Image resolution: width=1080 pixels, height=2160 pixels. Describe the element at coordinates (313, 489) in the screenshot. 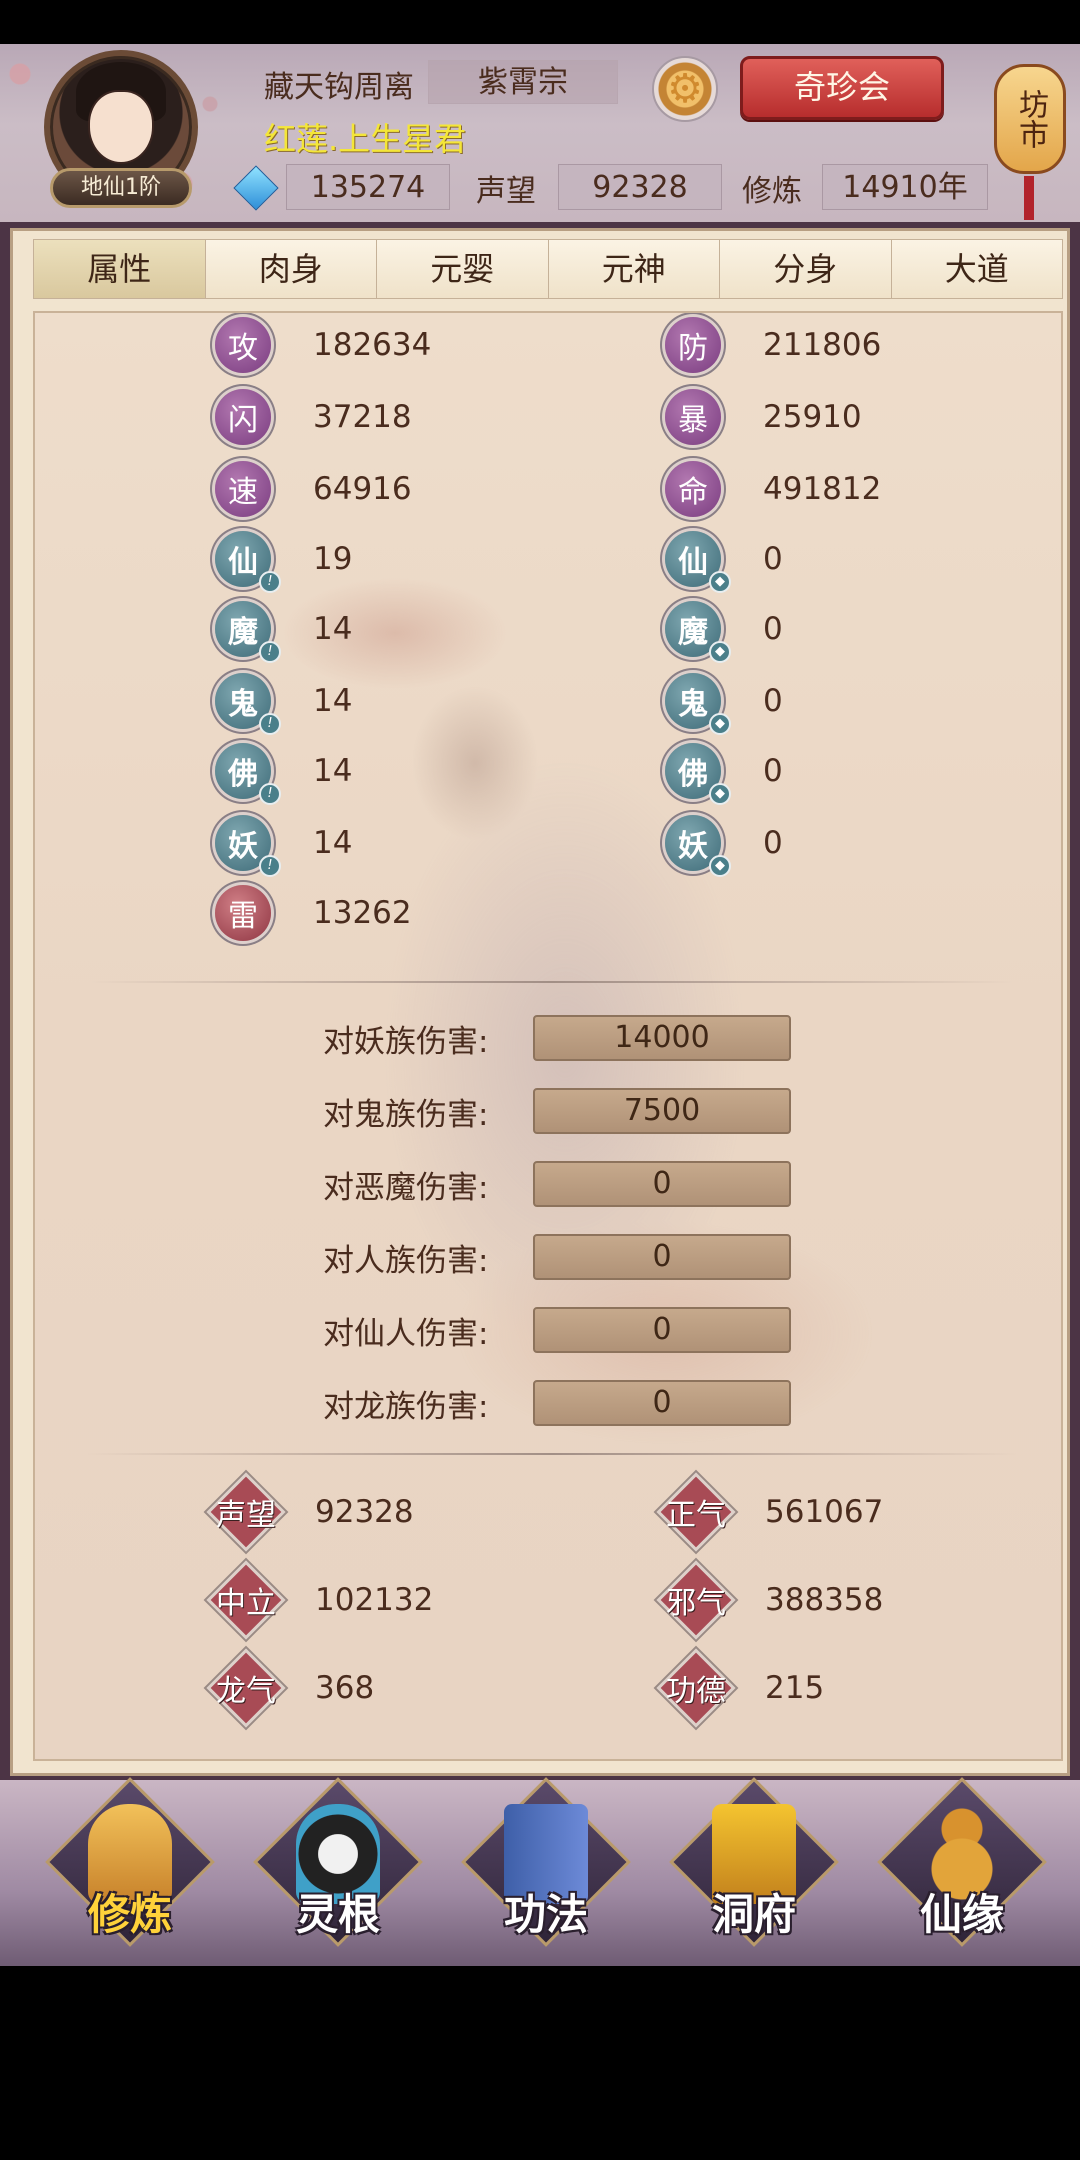

I see `stat-speed: 速 64916` at that location.